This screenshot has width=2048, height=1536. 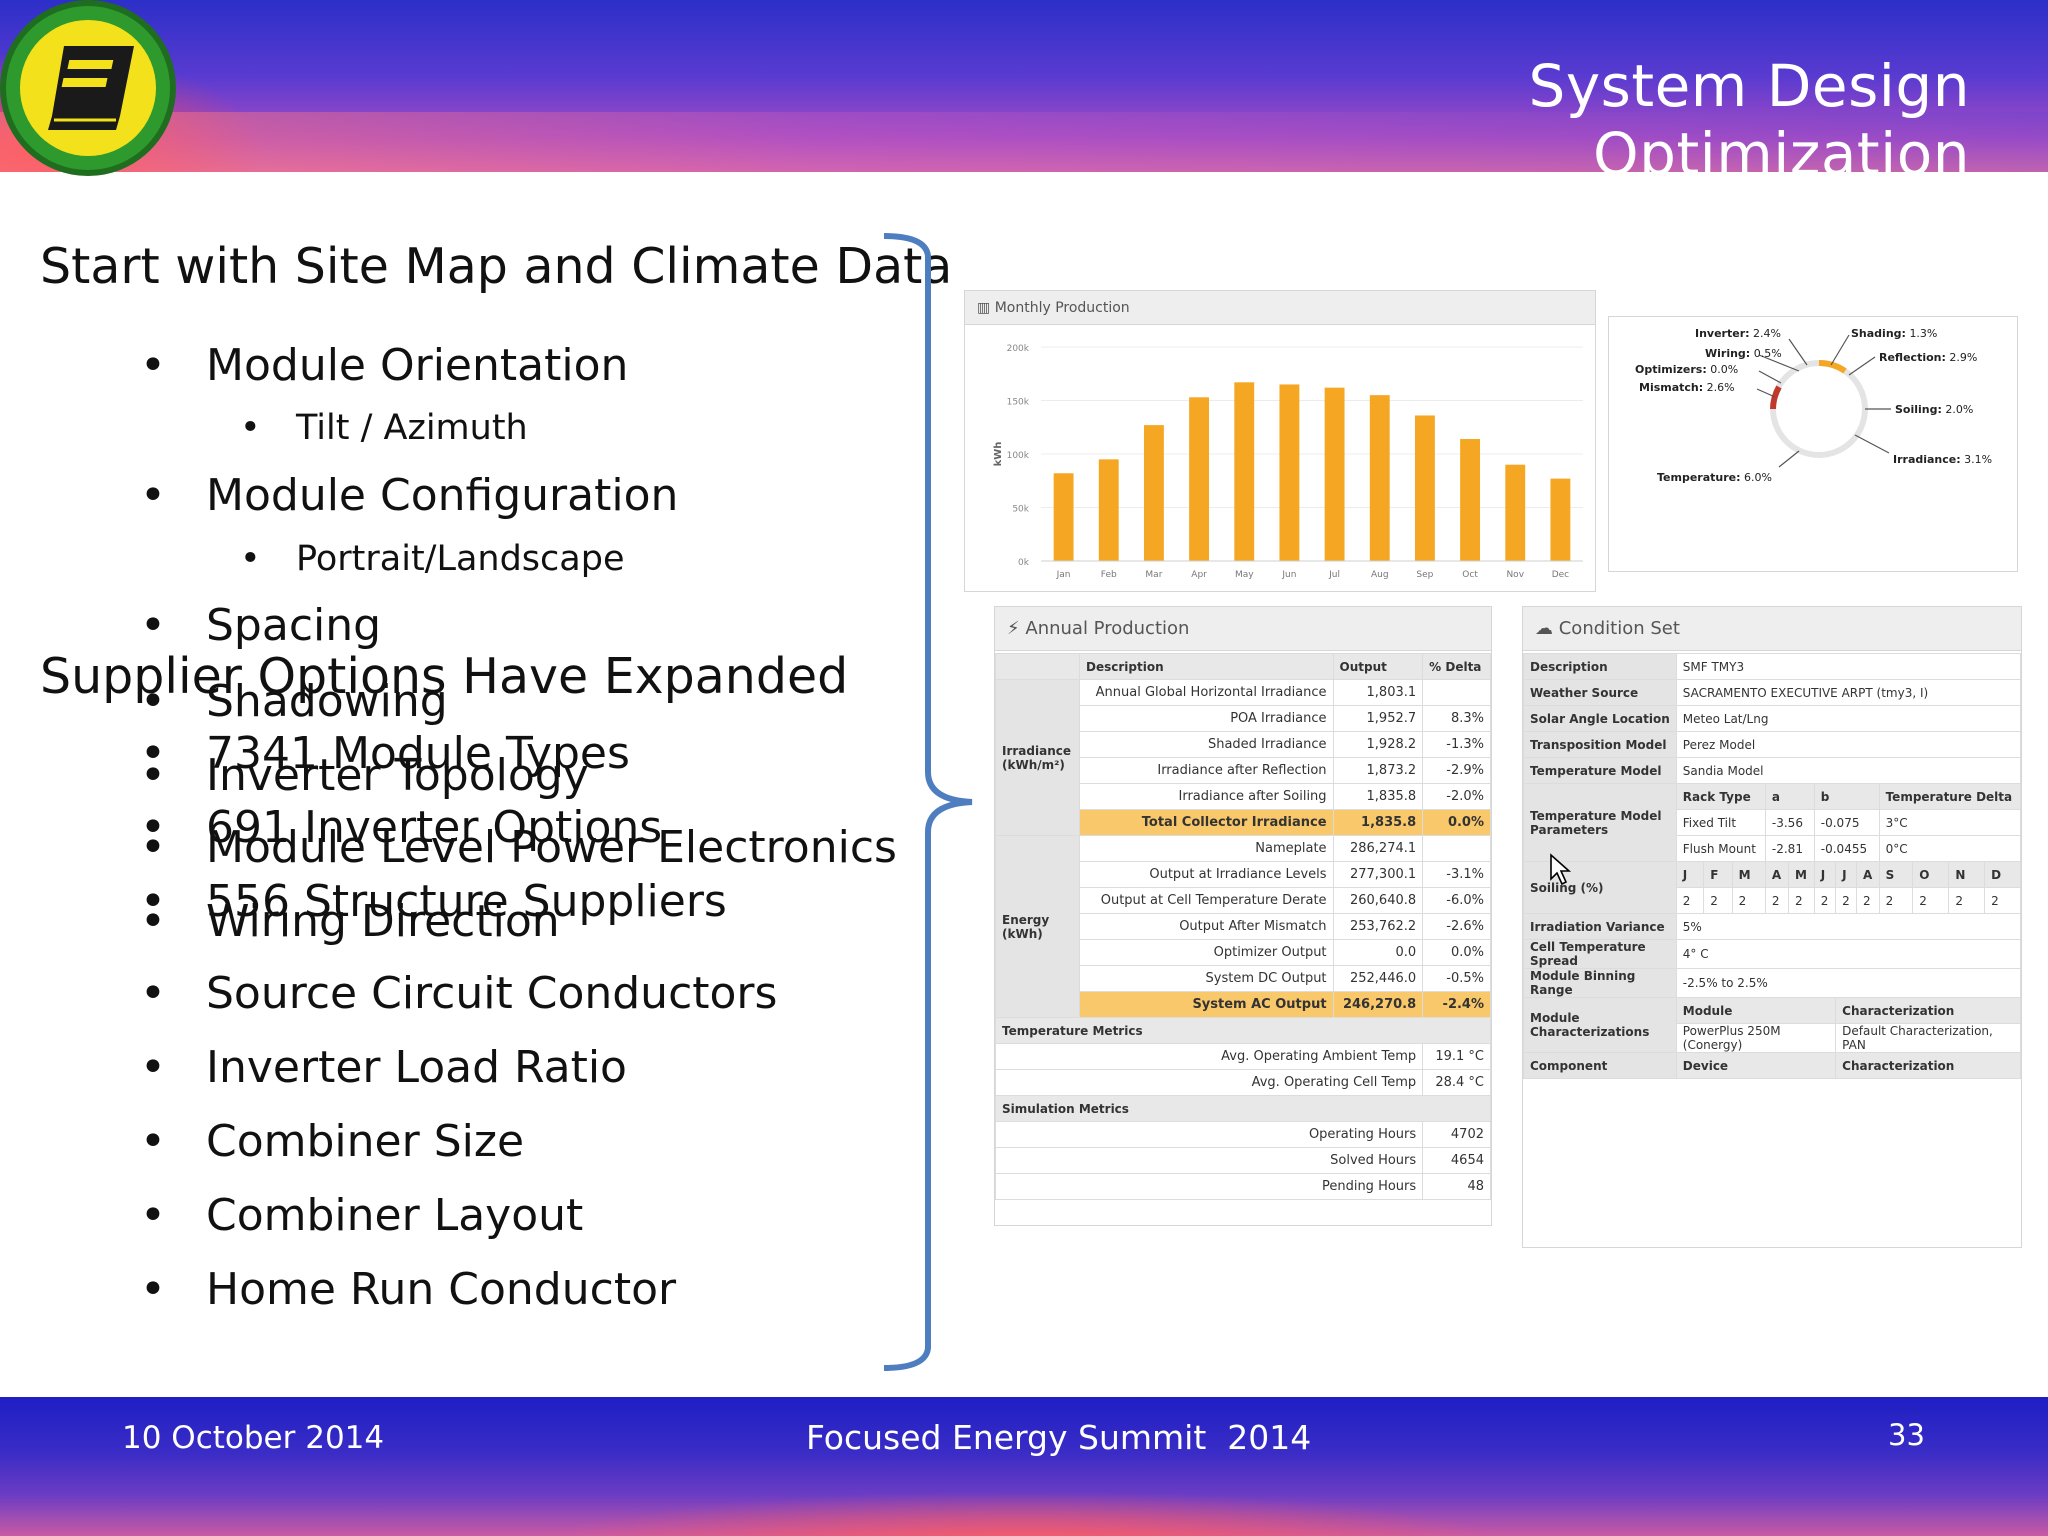 What do you see at coordinates (1738, 333) in the screenshot?
I see `loss-label-inverter: Inverter: 2.4%` at bounding box center [1738, 333].